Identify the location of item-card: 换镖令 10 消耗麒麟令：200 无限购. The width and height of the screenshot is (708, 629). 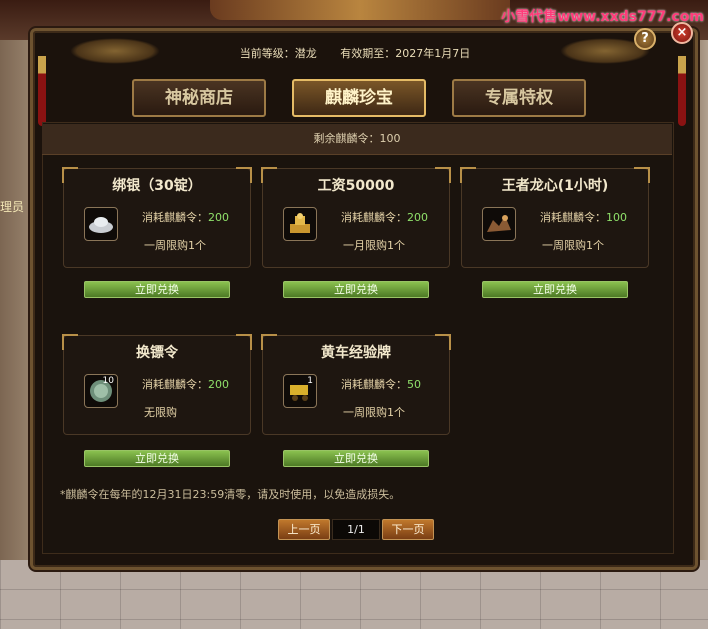
(157, 384).